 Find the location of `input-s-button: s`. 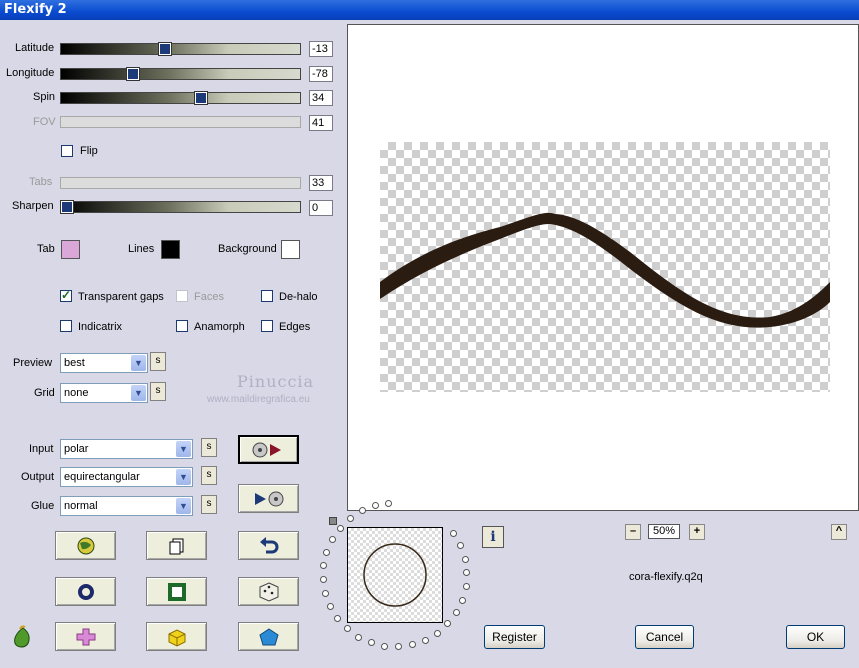

input-s-button: s is located at coordinates (209, 447).